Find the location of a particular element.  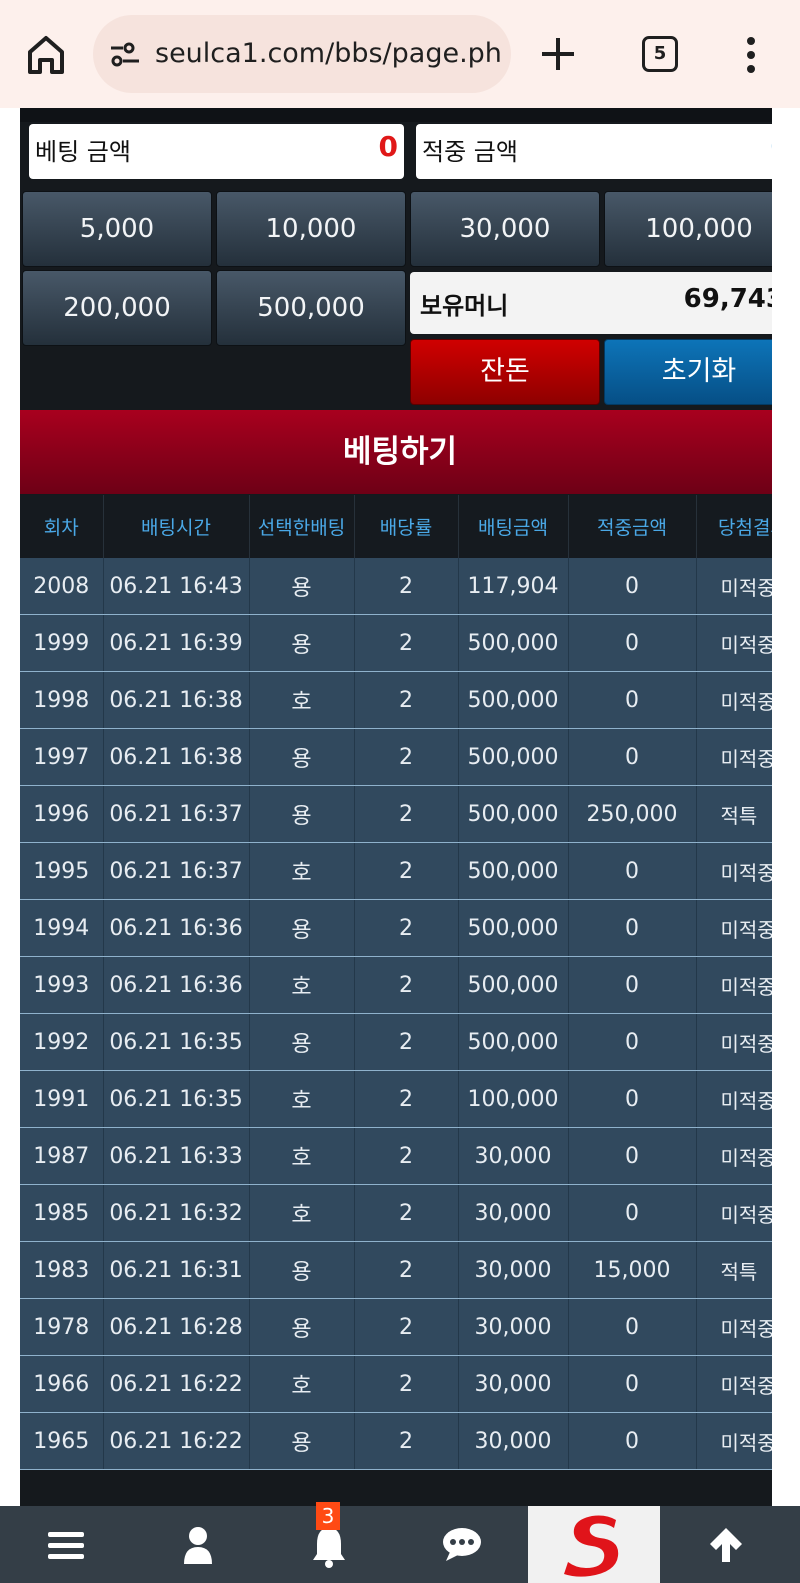

bet-amount-box: 베팅 금액 0 is located at coordinates (216, 151).